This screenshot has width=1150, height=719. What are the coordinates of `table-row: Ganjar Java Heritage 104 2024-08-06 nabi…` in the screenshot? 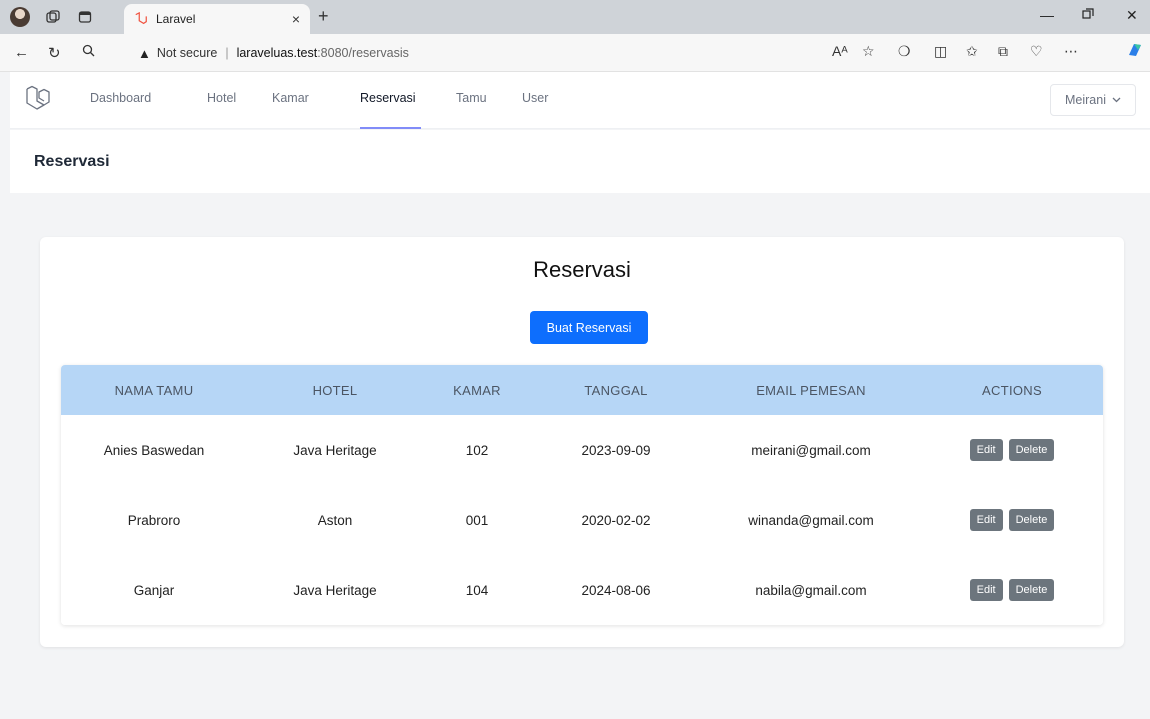 It's located at (582, 590).